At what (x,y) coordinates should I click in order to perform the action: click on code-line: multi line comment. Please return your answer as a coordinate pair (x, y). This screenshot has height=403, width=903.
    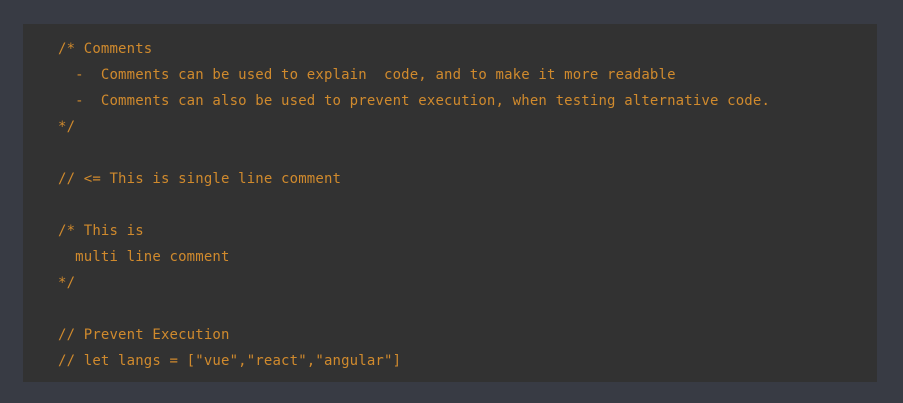
    Looking at the image, I should click on (144, 257).